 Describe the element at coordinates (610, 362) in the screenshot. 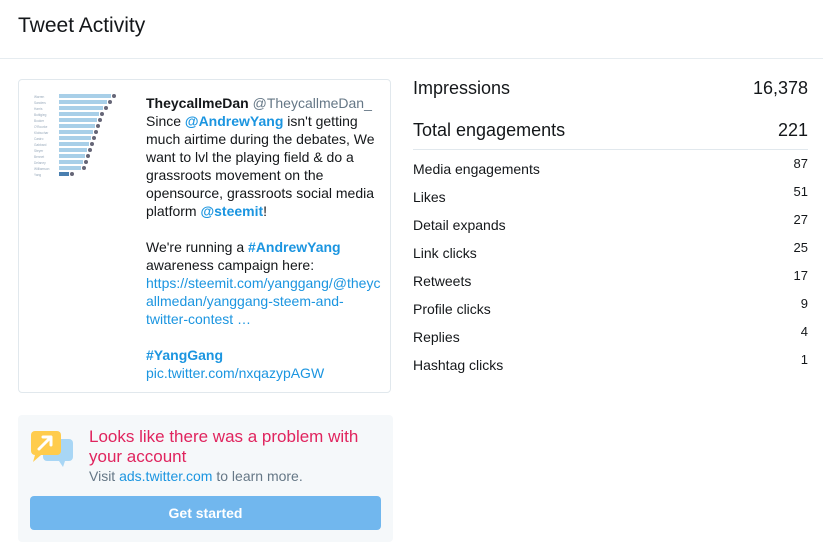

I see `metric-row-hashtag-clicks: Hashtag clicks 1` at that location.